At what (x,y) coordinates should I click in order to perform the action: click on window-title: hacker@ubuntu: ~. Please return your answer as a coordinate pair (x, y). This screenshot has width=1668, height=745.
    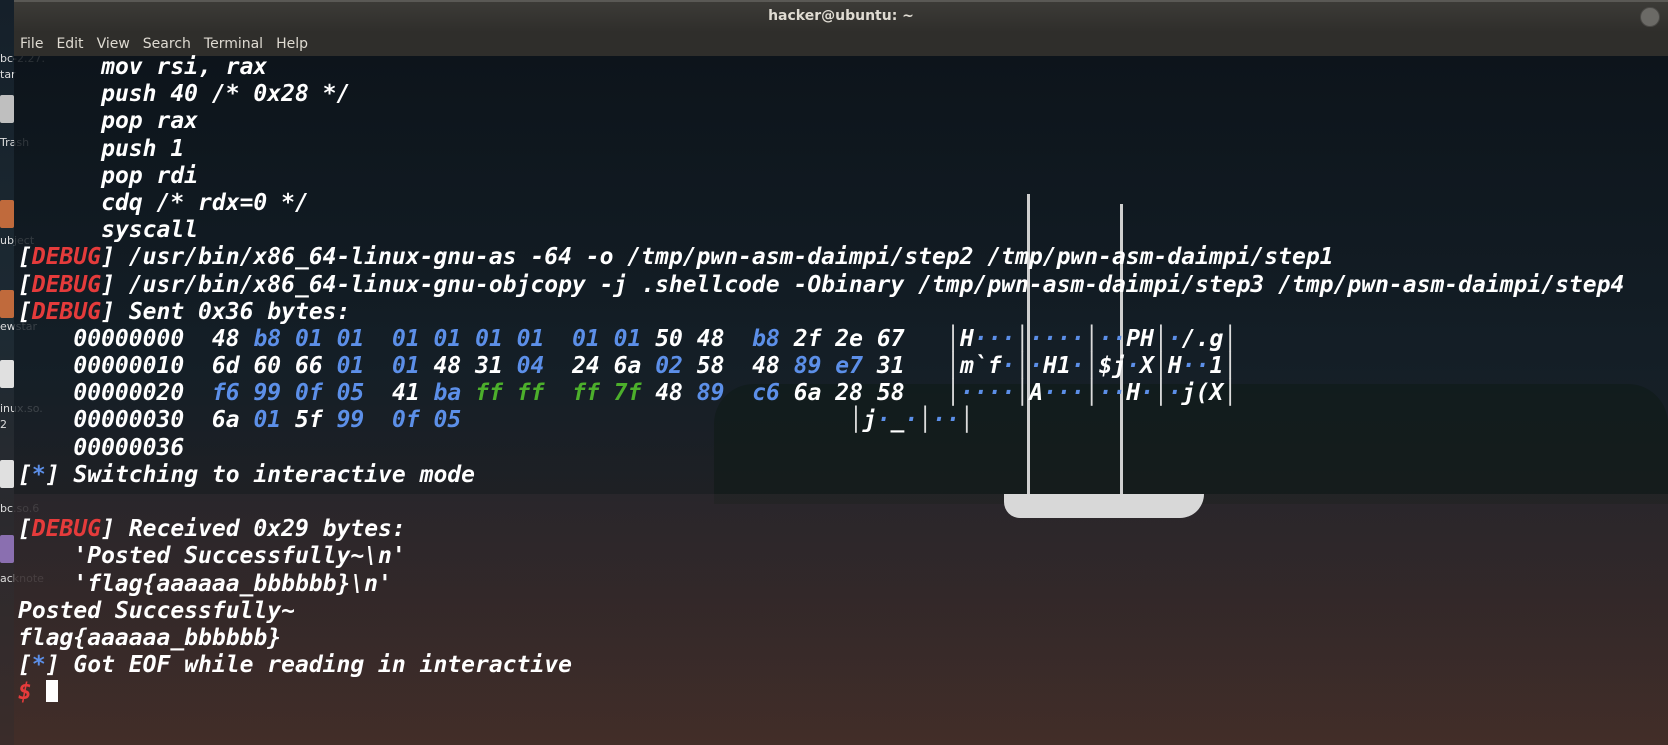
    Looking at the image, I should click on (841, 16).